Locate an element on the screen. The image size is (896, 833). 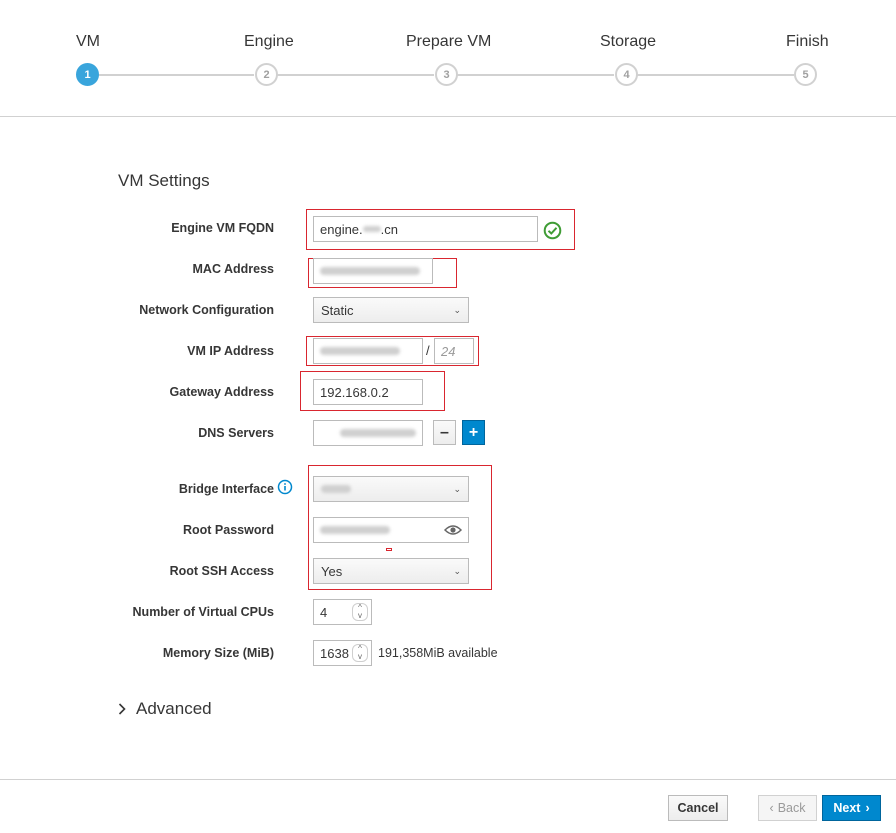
mac-label: MAC Address is located at coordinates (233, 269).